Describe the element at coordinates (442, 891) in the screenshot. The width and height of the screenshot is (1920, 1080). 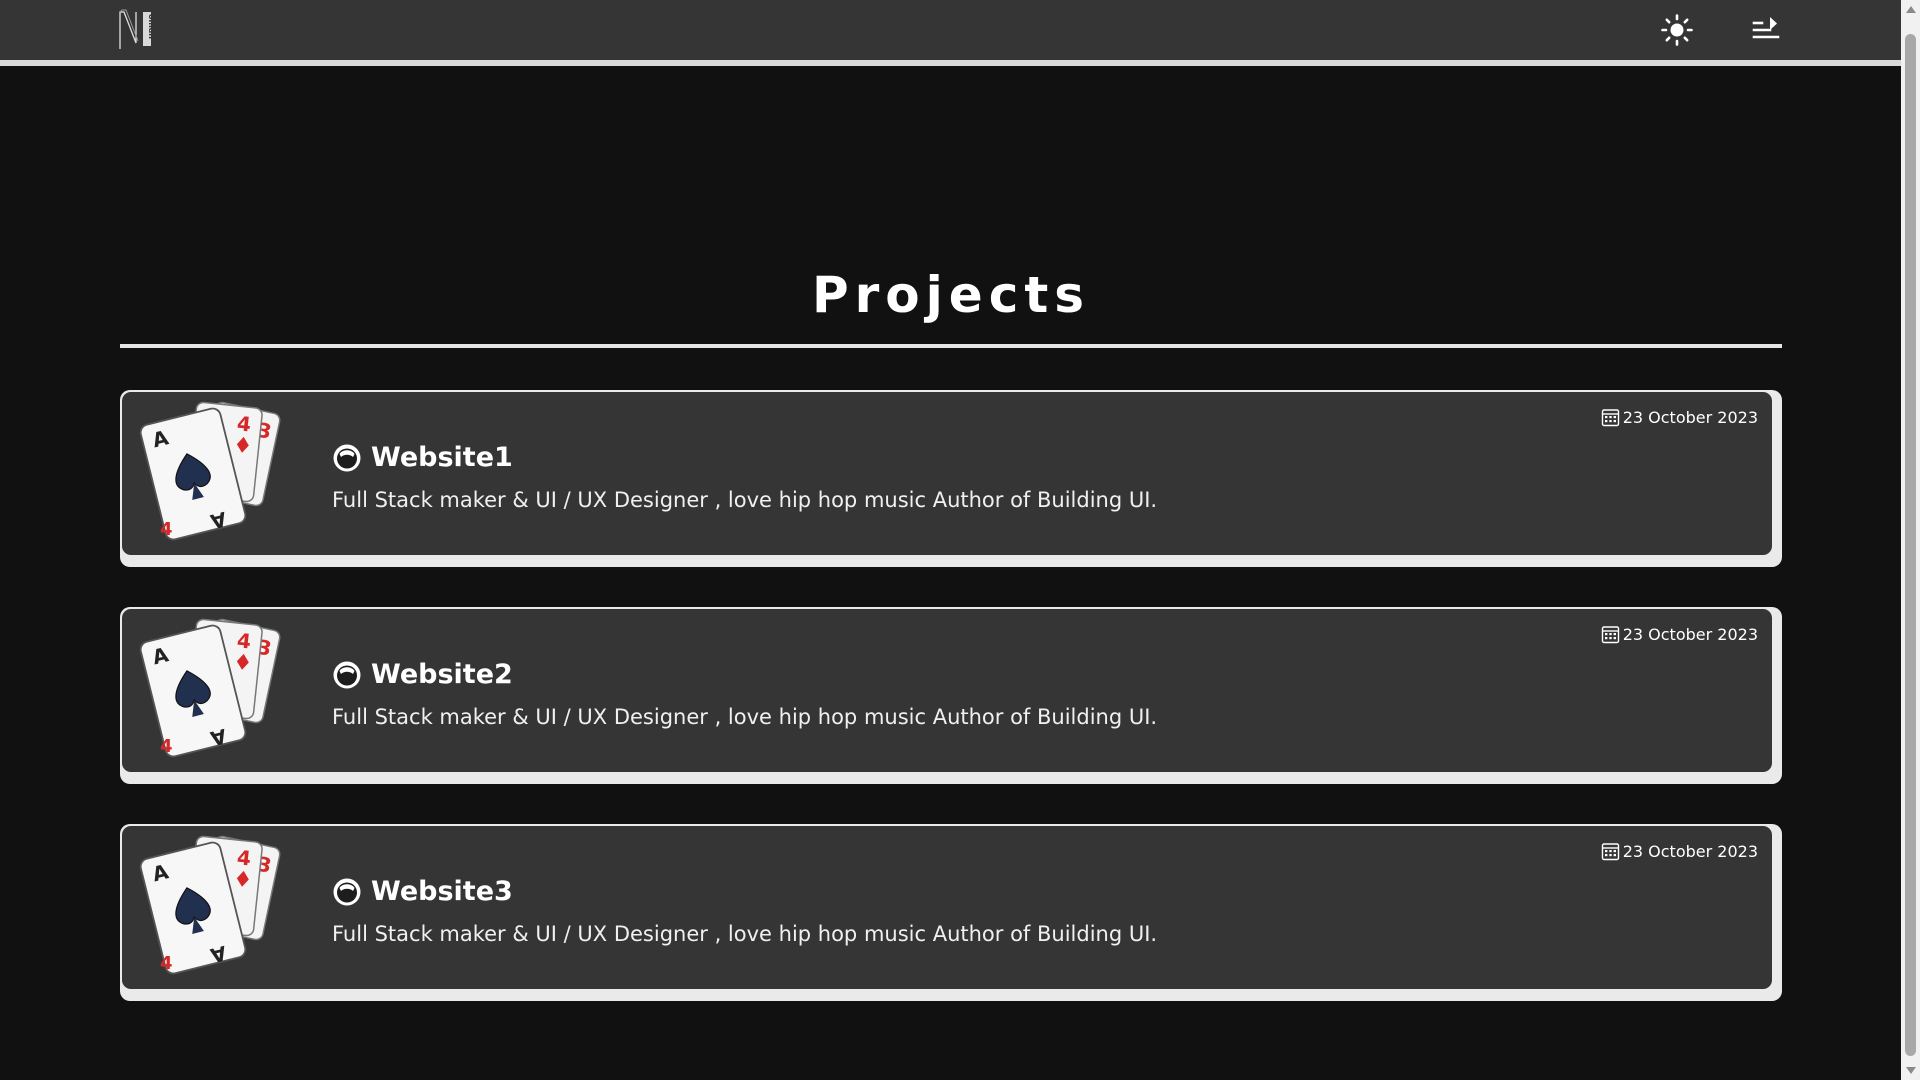
I see `project-title: Website3` at that location.